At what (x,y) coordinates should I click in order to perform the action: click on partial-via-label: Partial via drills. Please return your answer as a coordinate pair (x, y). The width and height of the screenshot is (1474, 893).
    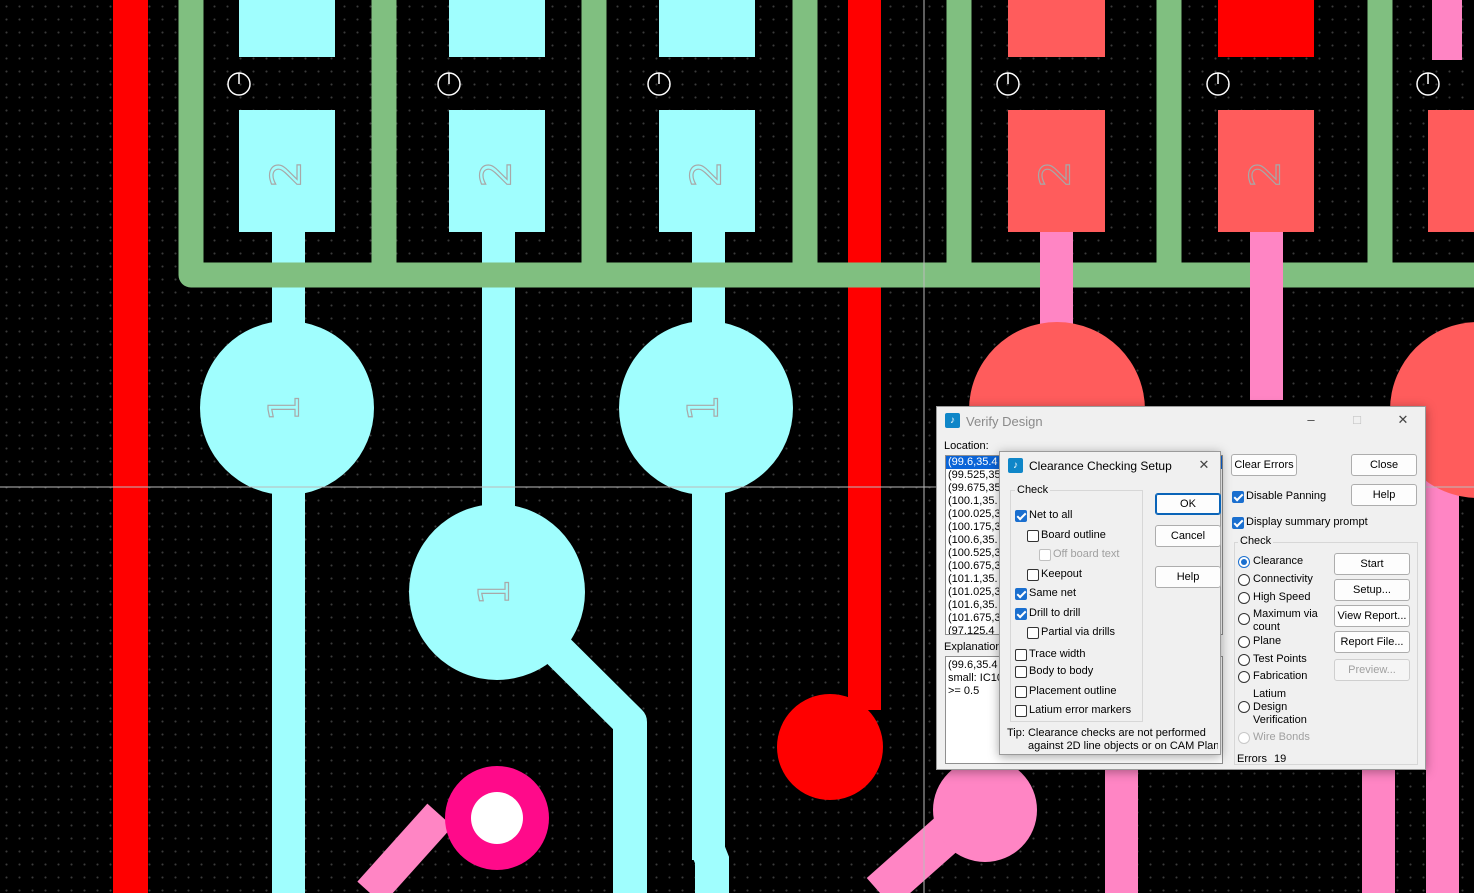
    Looking at the image, I should click on (1078, 632).